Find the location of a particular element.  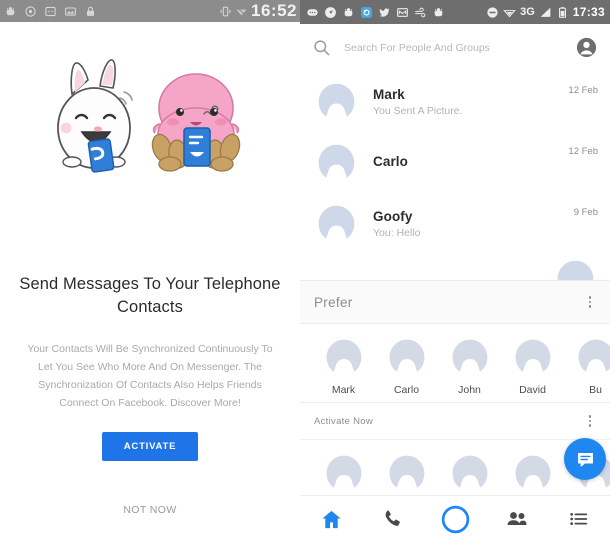

bottom-navigation-bar is located at coordinates (455, 518).